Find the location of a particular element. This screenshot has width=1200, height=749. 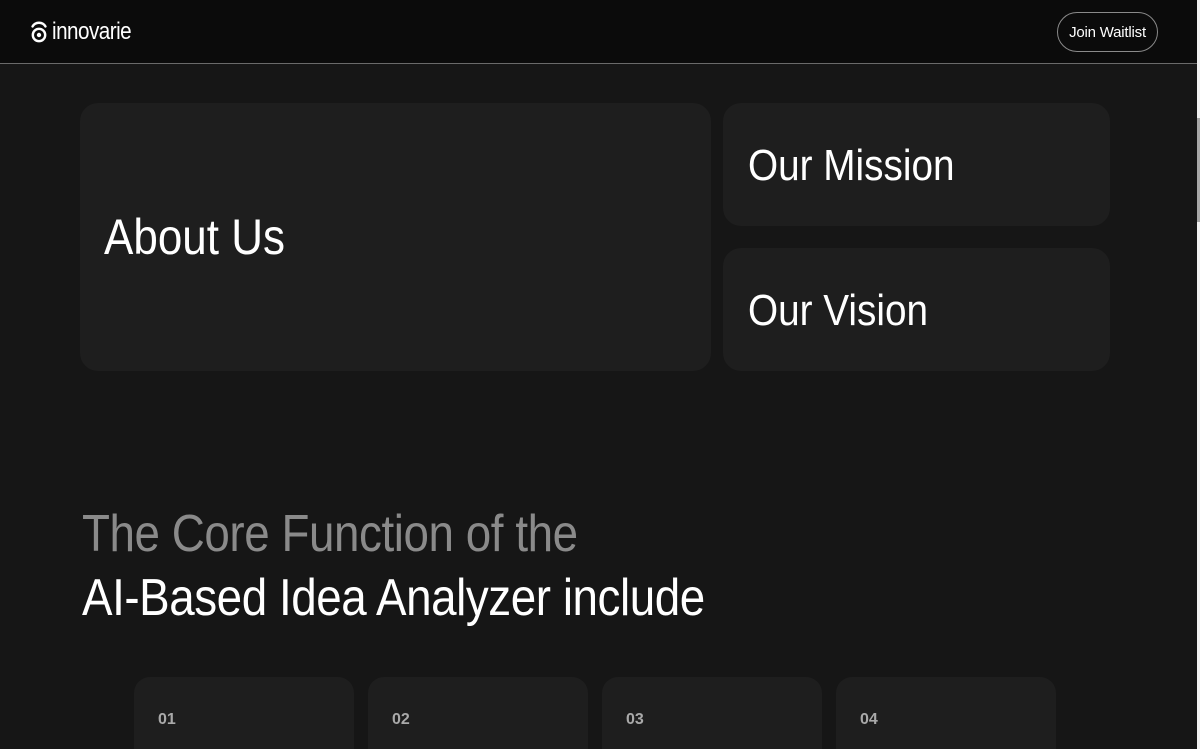

feature-number: 03 is located at coordinates (635, 719).